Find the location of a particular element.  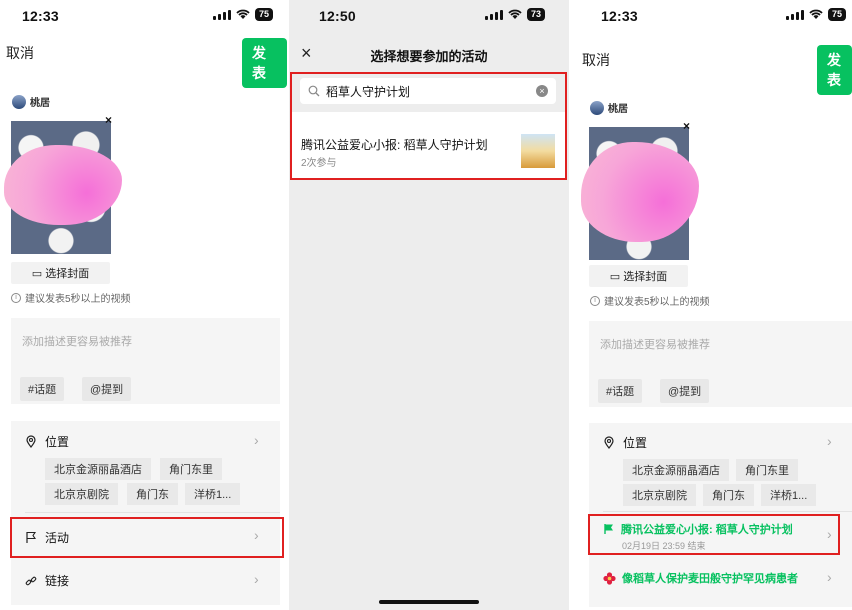

search-bar: × is located at coordinates (428, 91).